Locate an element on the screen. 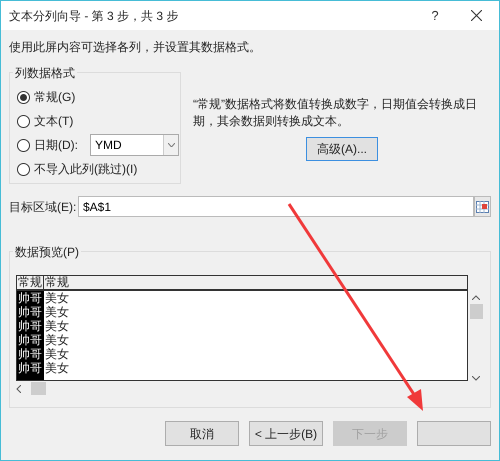 The height and width of the screenshot is (461, 500). dialog-button: < 上一步(B) is located at coordinates (286, 433).